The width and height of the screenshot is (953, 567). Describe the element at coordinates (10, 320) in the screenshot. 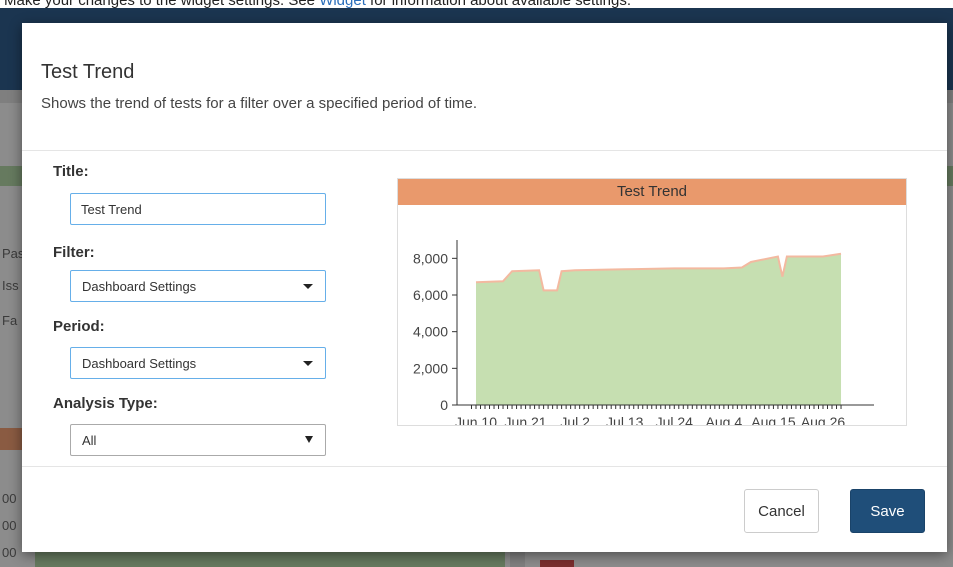

I see `background-label-fa: Fa` at that location.